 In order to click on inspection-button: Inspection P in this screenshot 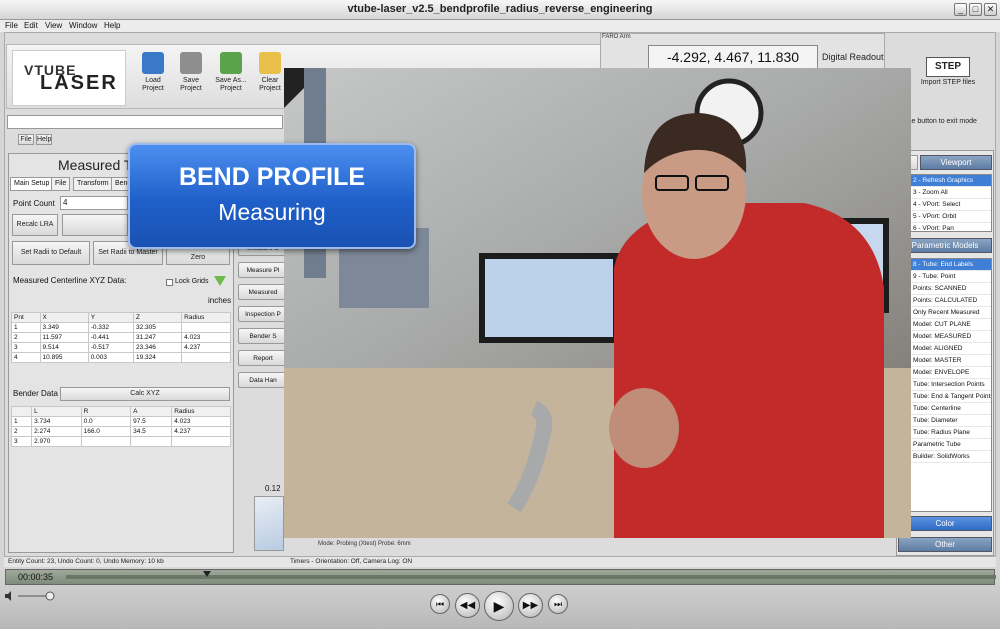, I will do `click(263, 314)`.